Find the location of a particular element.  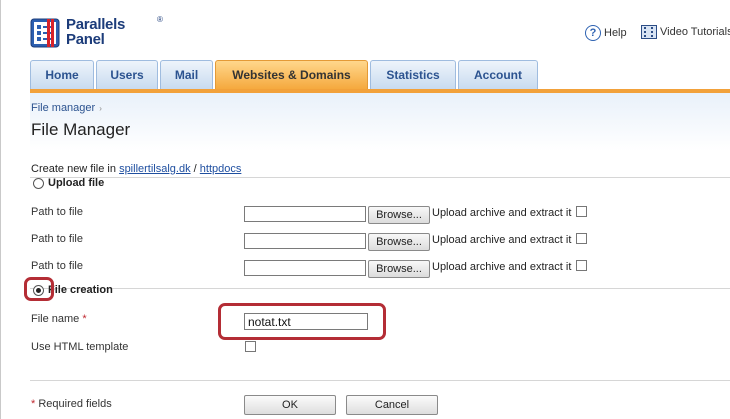

video-tutorials-label: Video Tutorials is located at coordinates (695, 32).